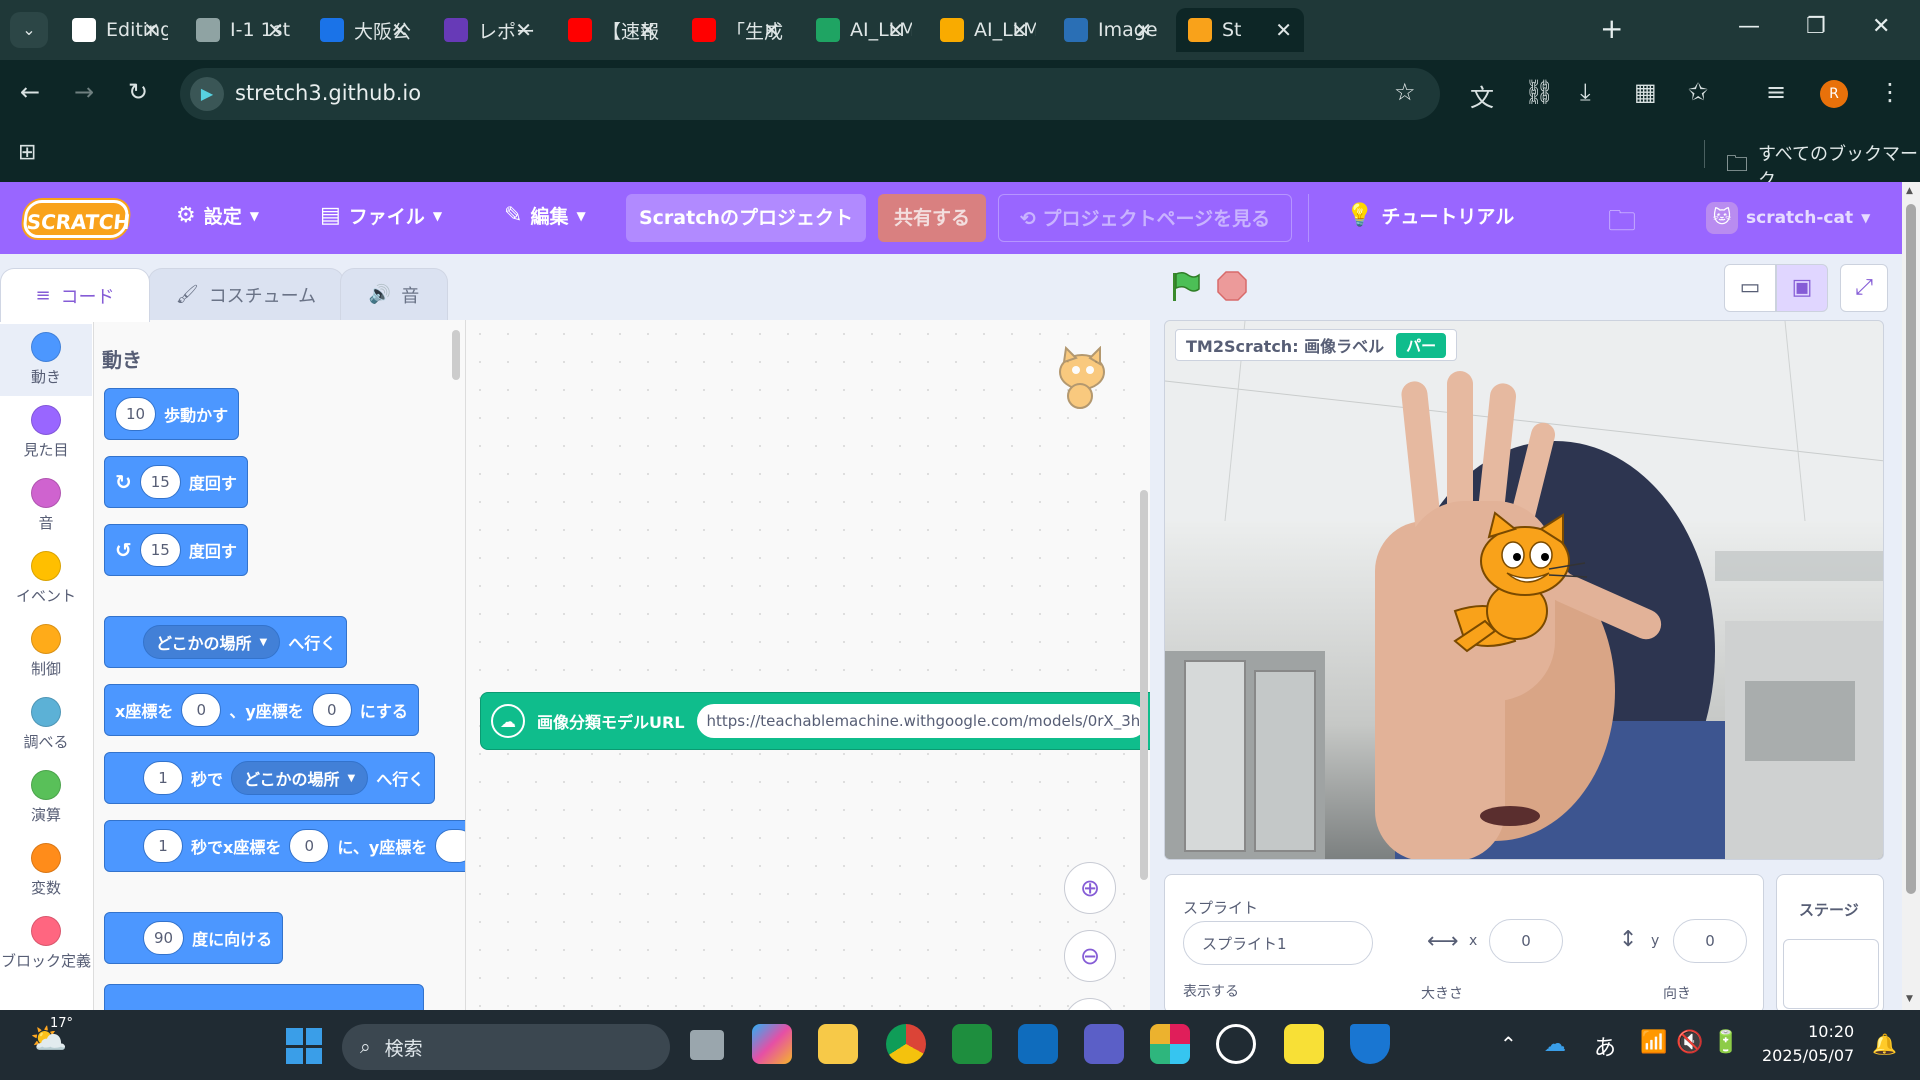 Image resolution: width=1920 pixels, height=1080 pixels. Describe the element at coordinates (46, 433) in the screenshot. I see `category-2: 見た目` at that location.